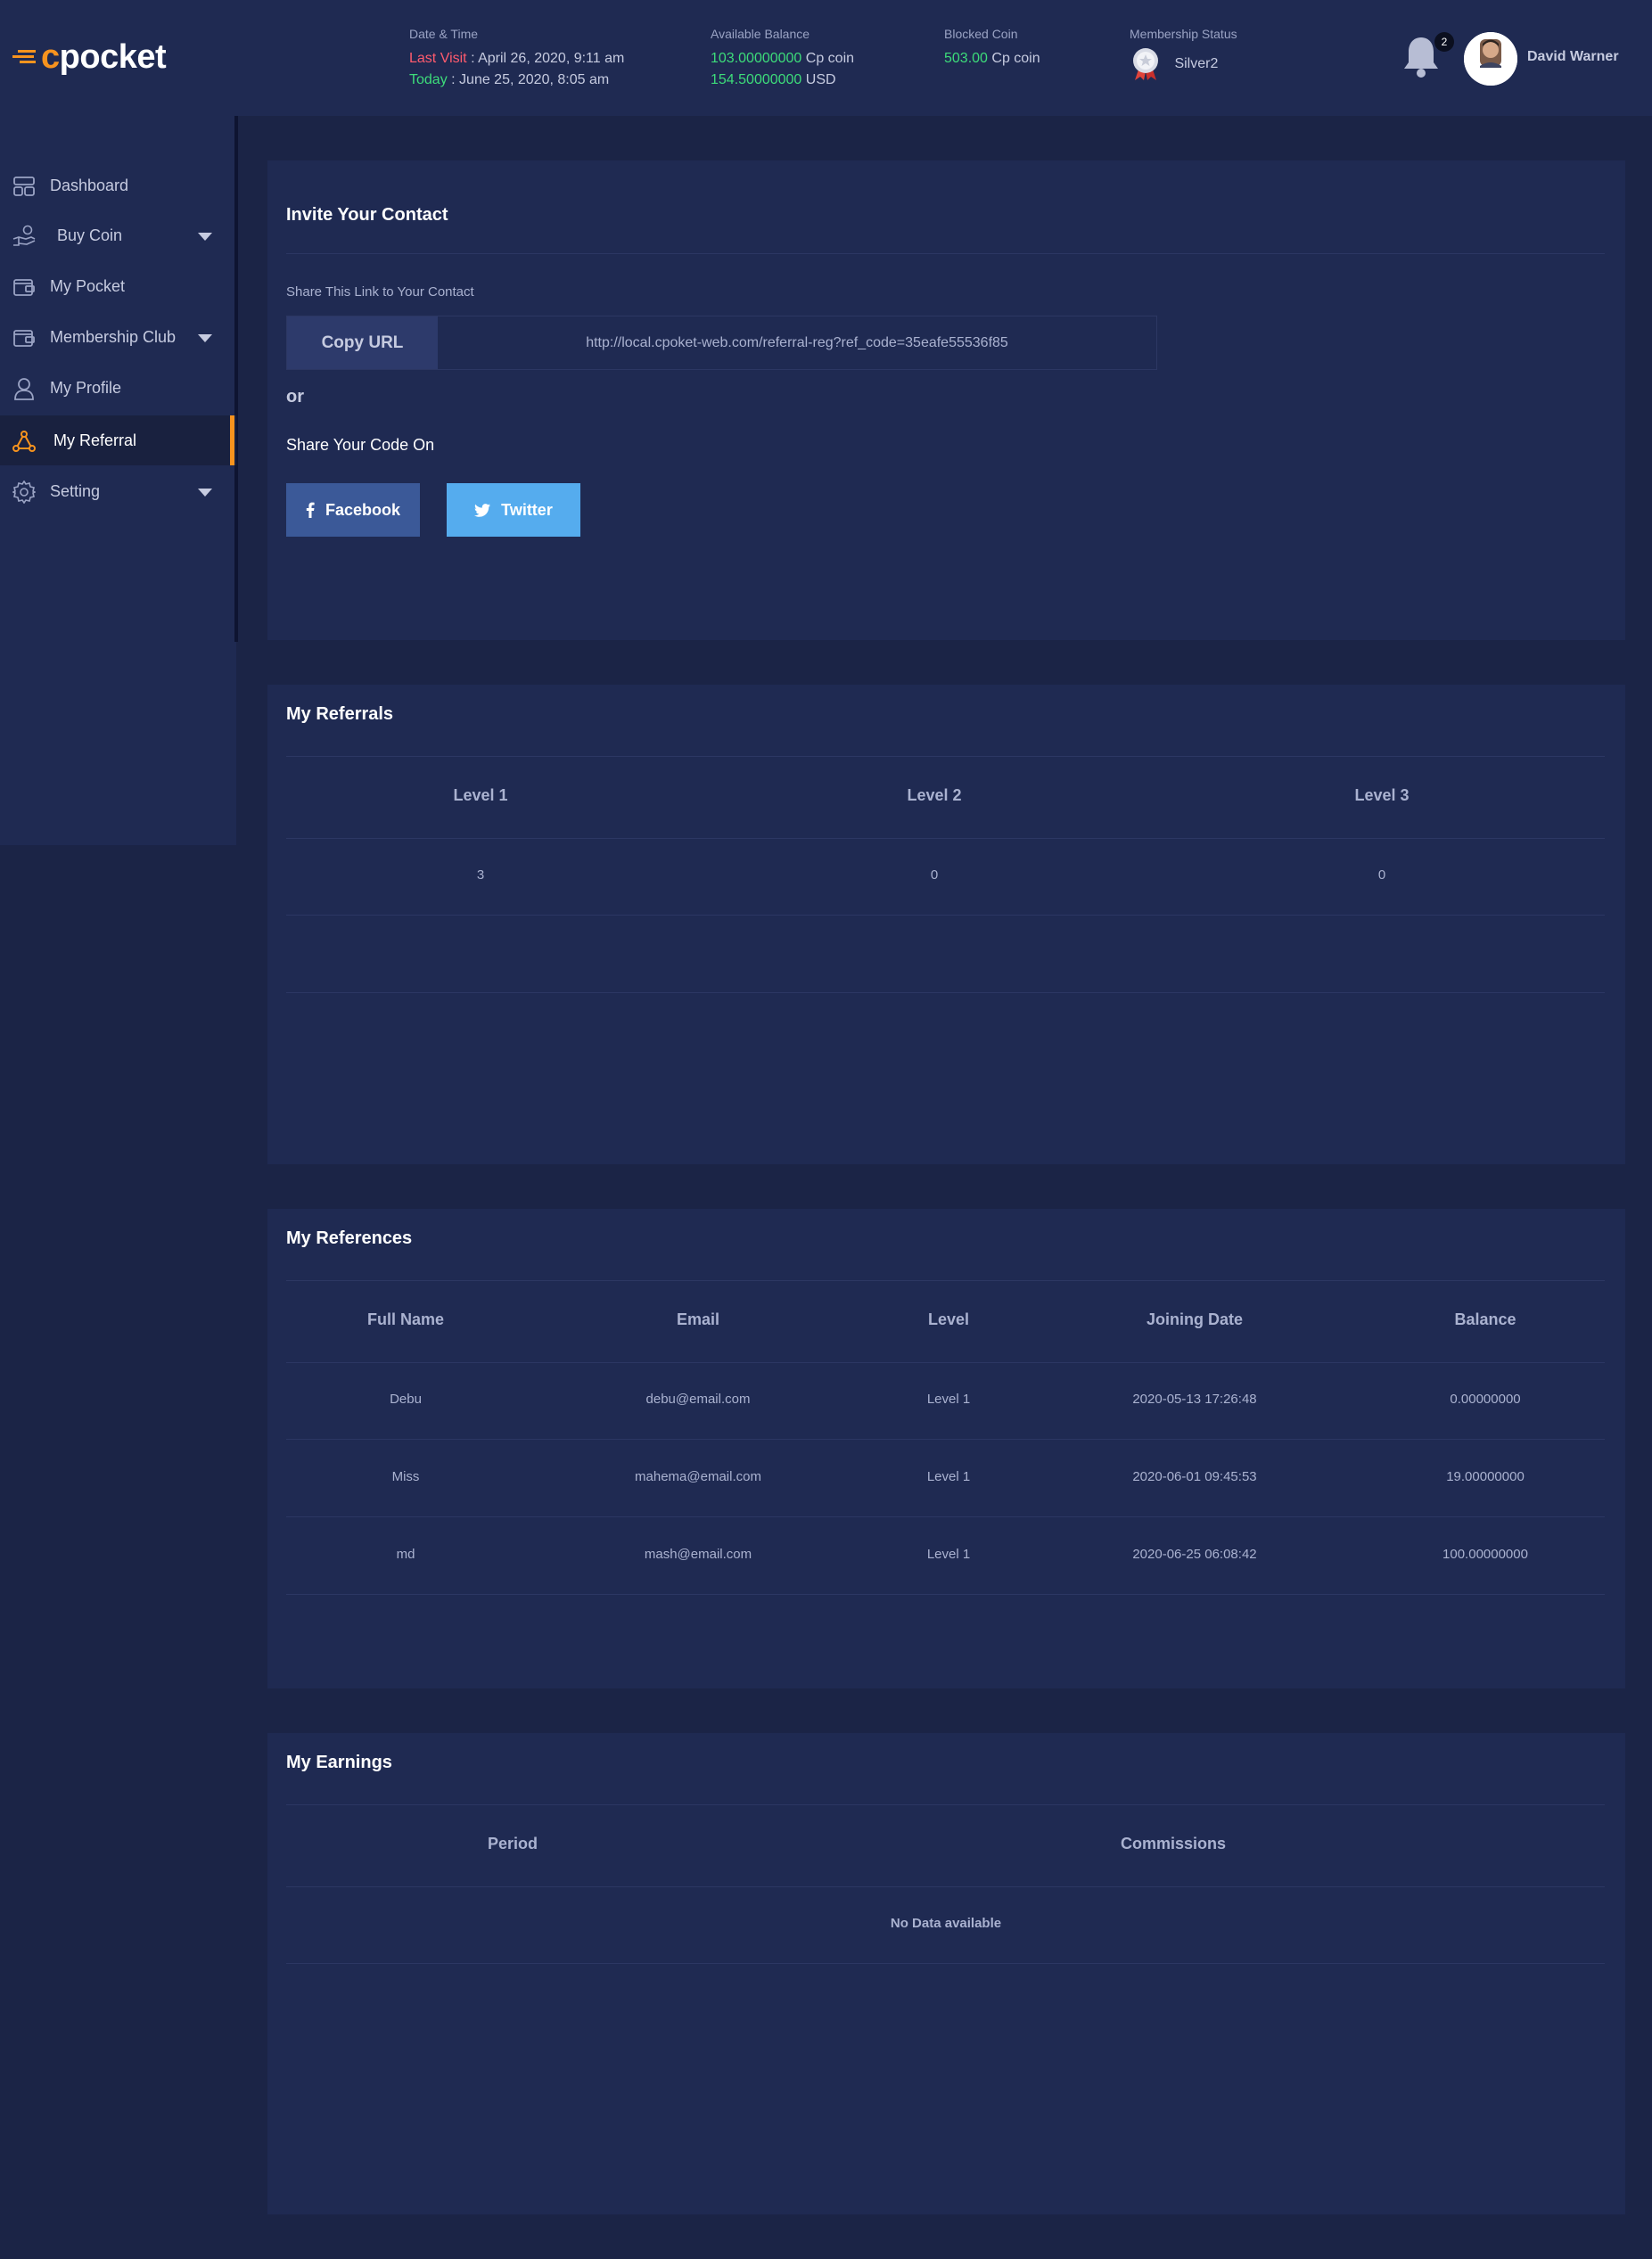 The width and height of the screenshot is (1652, 2259). Describe the element at coordinates (1444, 42) in the screenshot. I see `notification-count-badge: 2` at that location.